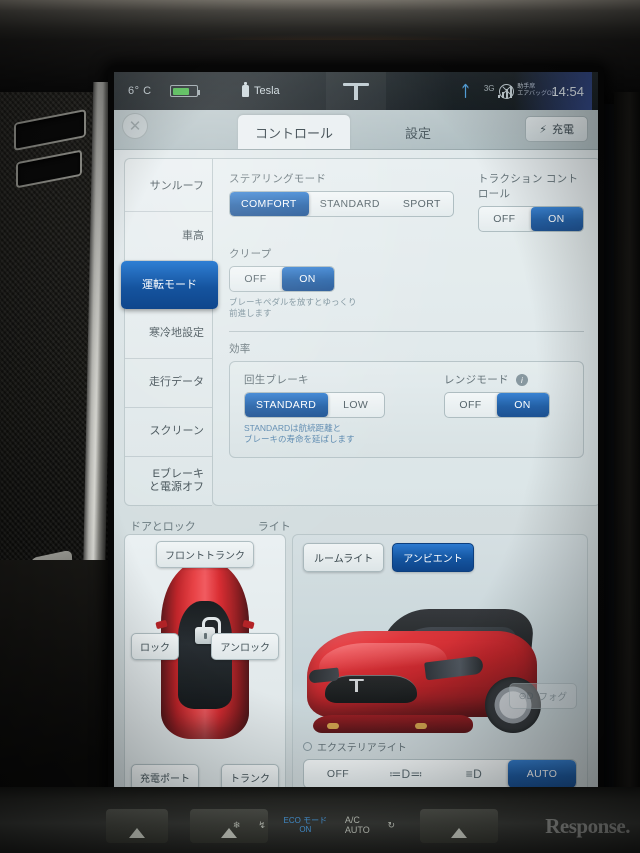 The width and height of the screenshot is (640, 853). I want to click on tesla-badge-icon, so click(356, 685).